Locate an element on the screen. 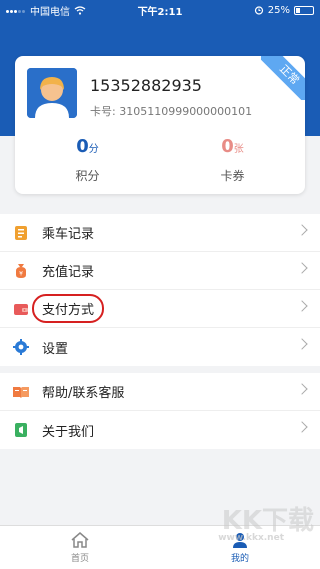  ride-record-icon is located at coordinates (21, 232).